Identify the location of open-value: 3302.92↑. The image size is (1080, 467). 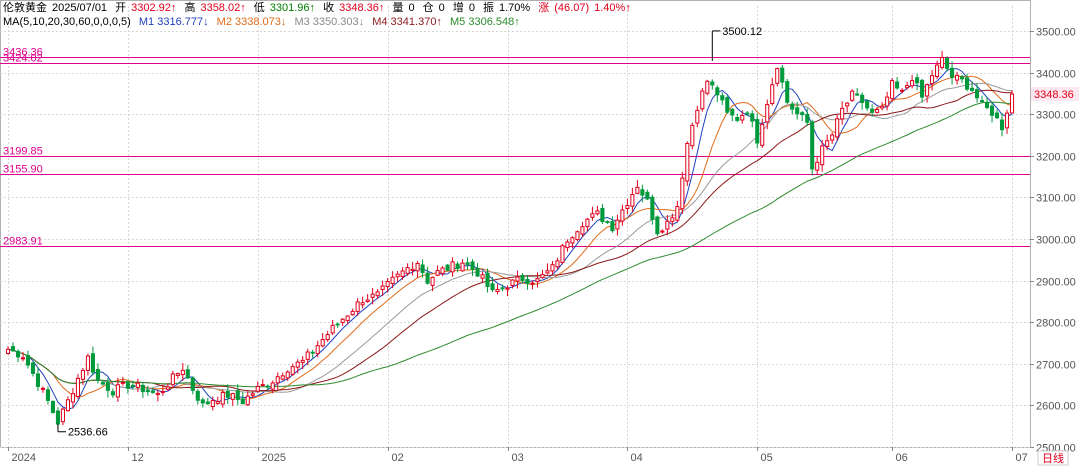
(154, 8).